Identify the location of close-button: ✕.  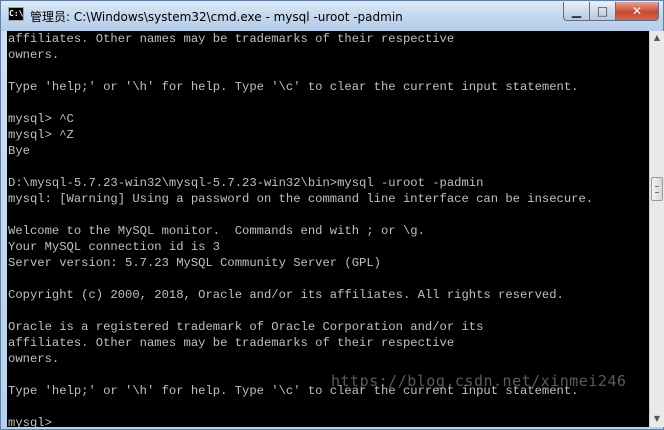
(637, 11).